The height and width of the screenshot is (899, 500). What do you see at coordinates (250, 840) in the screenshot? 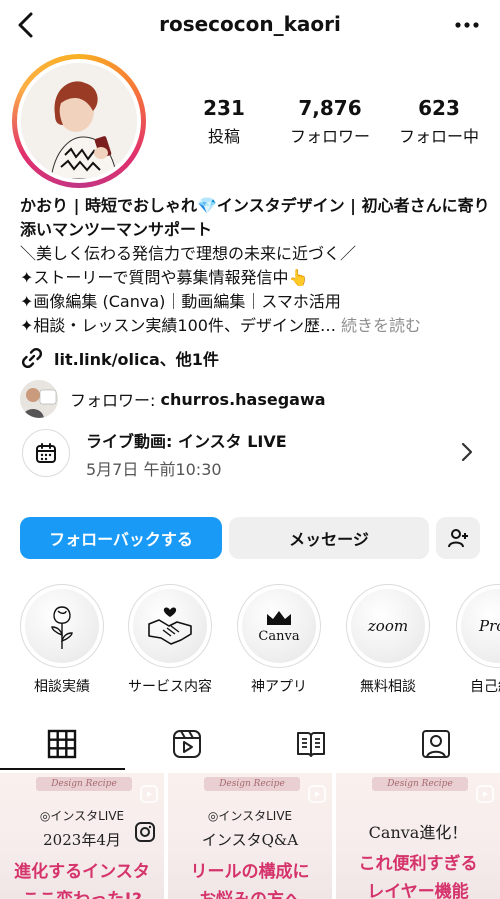
I see `post-heading: インスタQ&A` at bounding box center [250, 840].